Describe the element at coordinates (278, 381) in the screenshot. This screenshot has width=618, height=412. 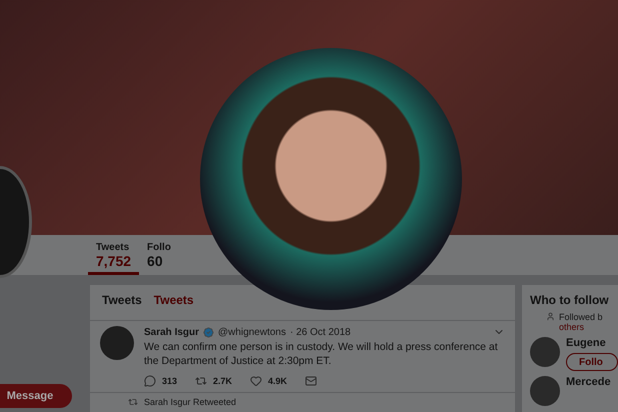
I see `like-count: 4.9K` at that location.